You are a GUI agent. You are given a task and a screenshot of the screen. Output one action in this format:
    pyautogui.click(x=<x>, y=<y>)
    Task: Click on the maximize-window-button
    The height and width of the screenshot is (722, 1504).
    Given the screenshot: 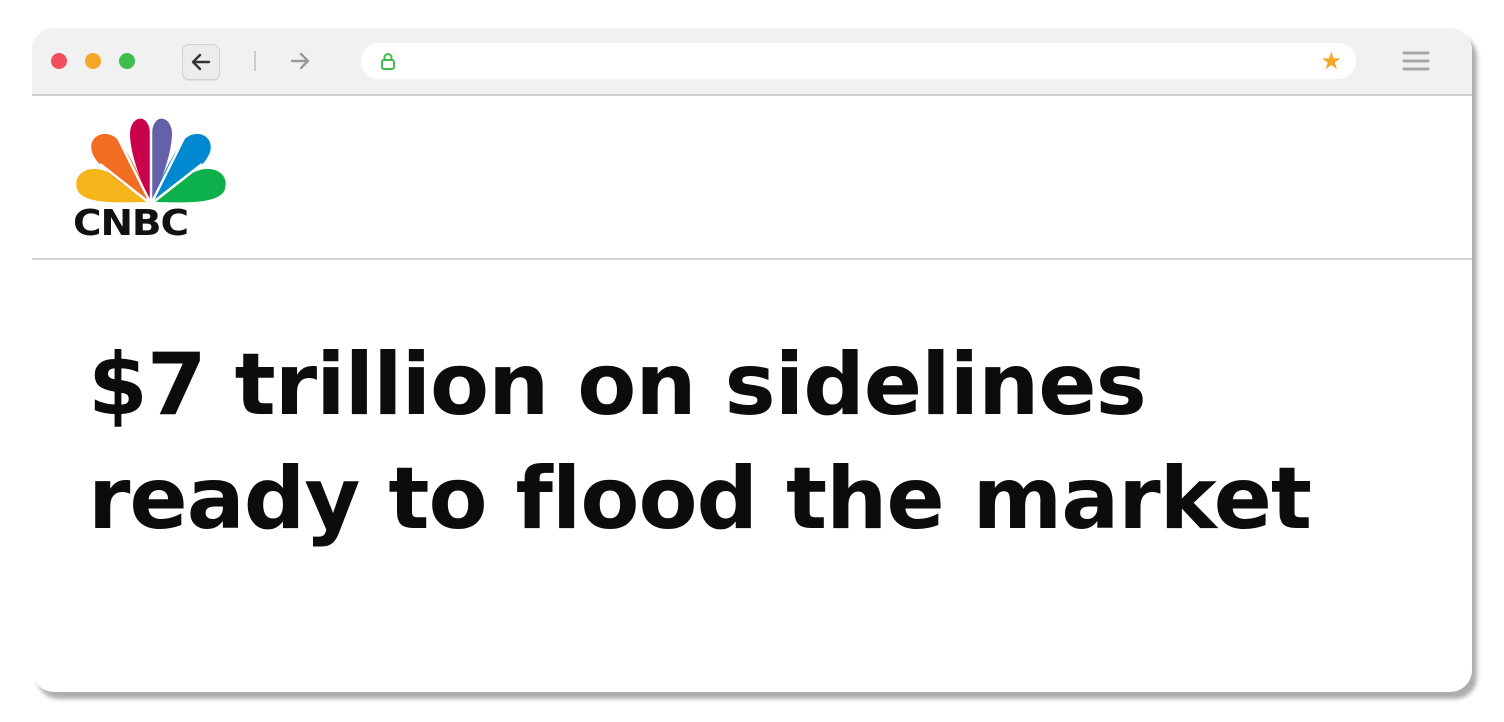 What is the action you would take?
    pyautogui.click(x=127, y=61)
    